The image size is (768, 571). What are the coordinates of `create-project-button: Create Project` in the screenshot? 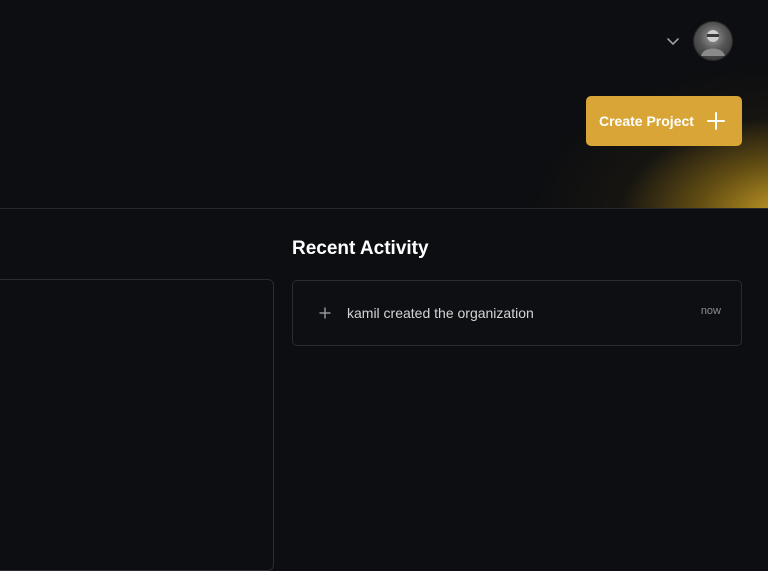 It's located at (664, 121).